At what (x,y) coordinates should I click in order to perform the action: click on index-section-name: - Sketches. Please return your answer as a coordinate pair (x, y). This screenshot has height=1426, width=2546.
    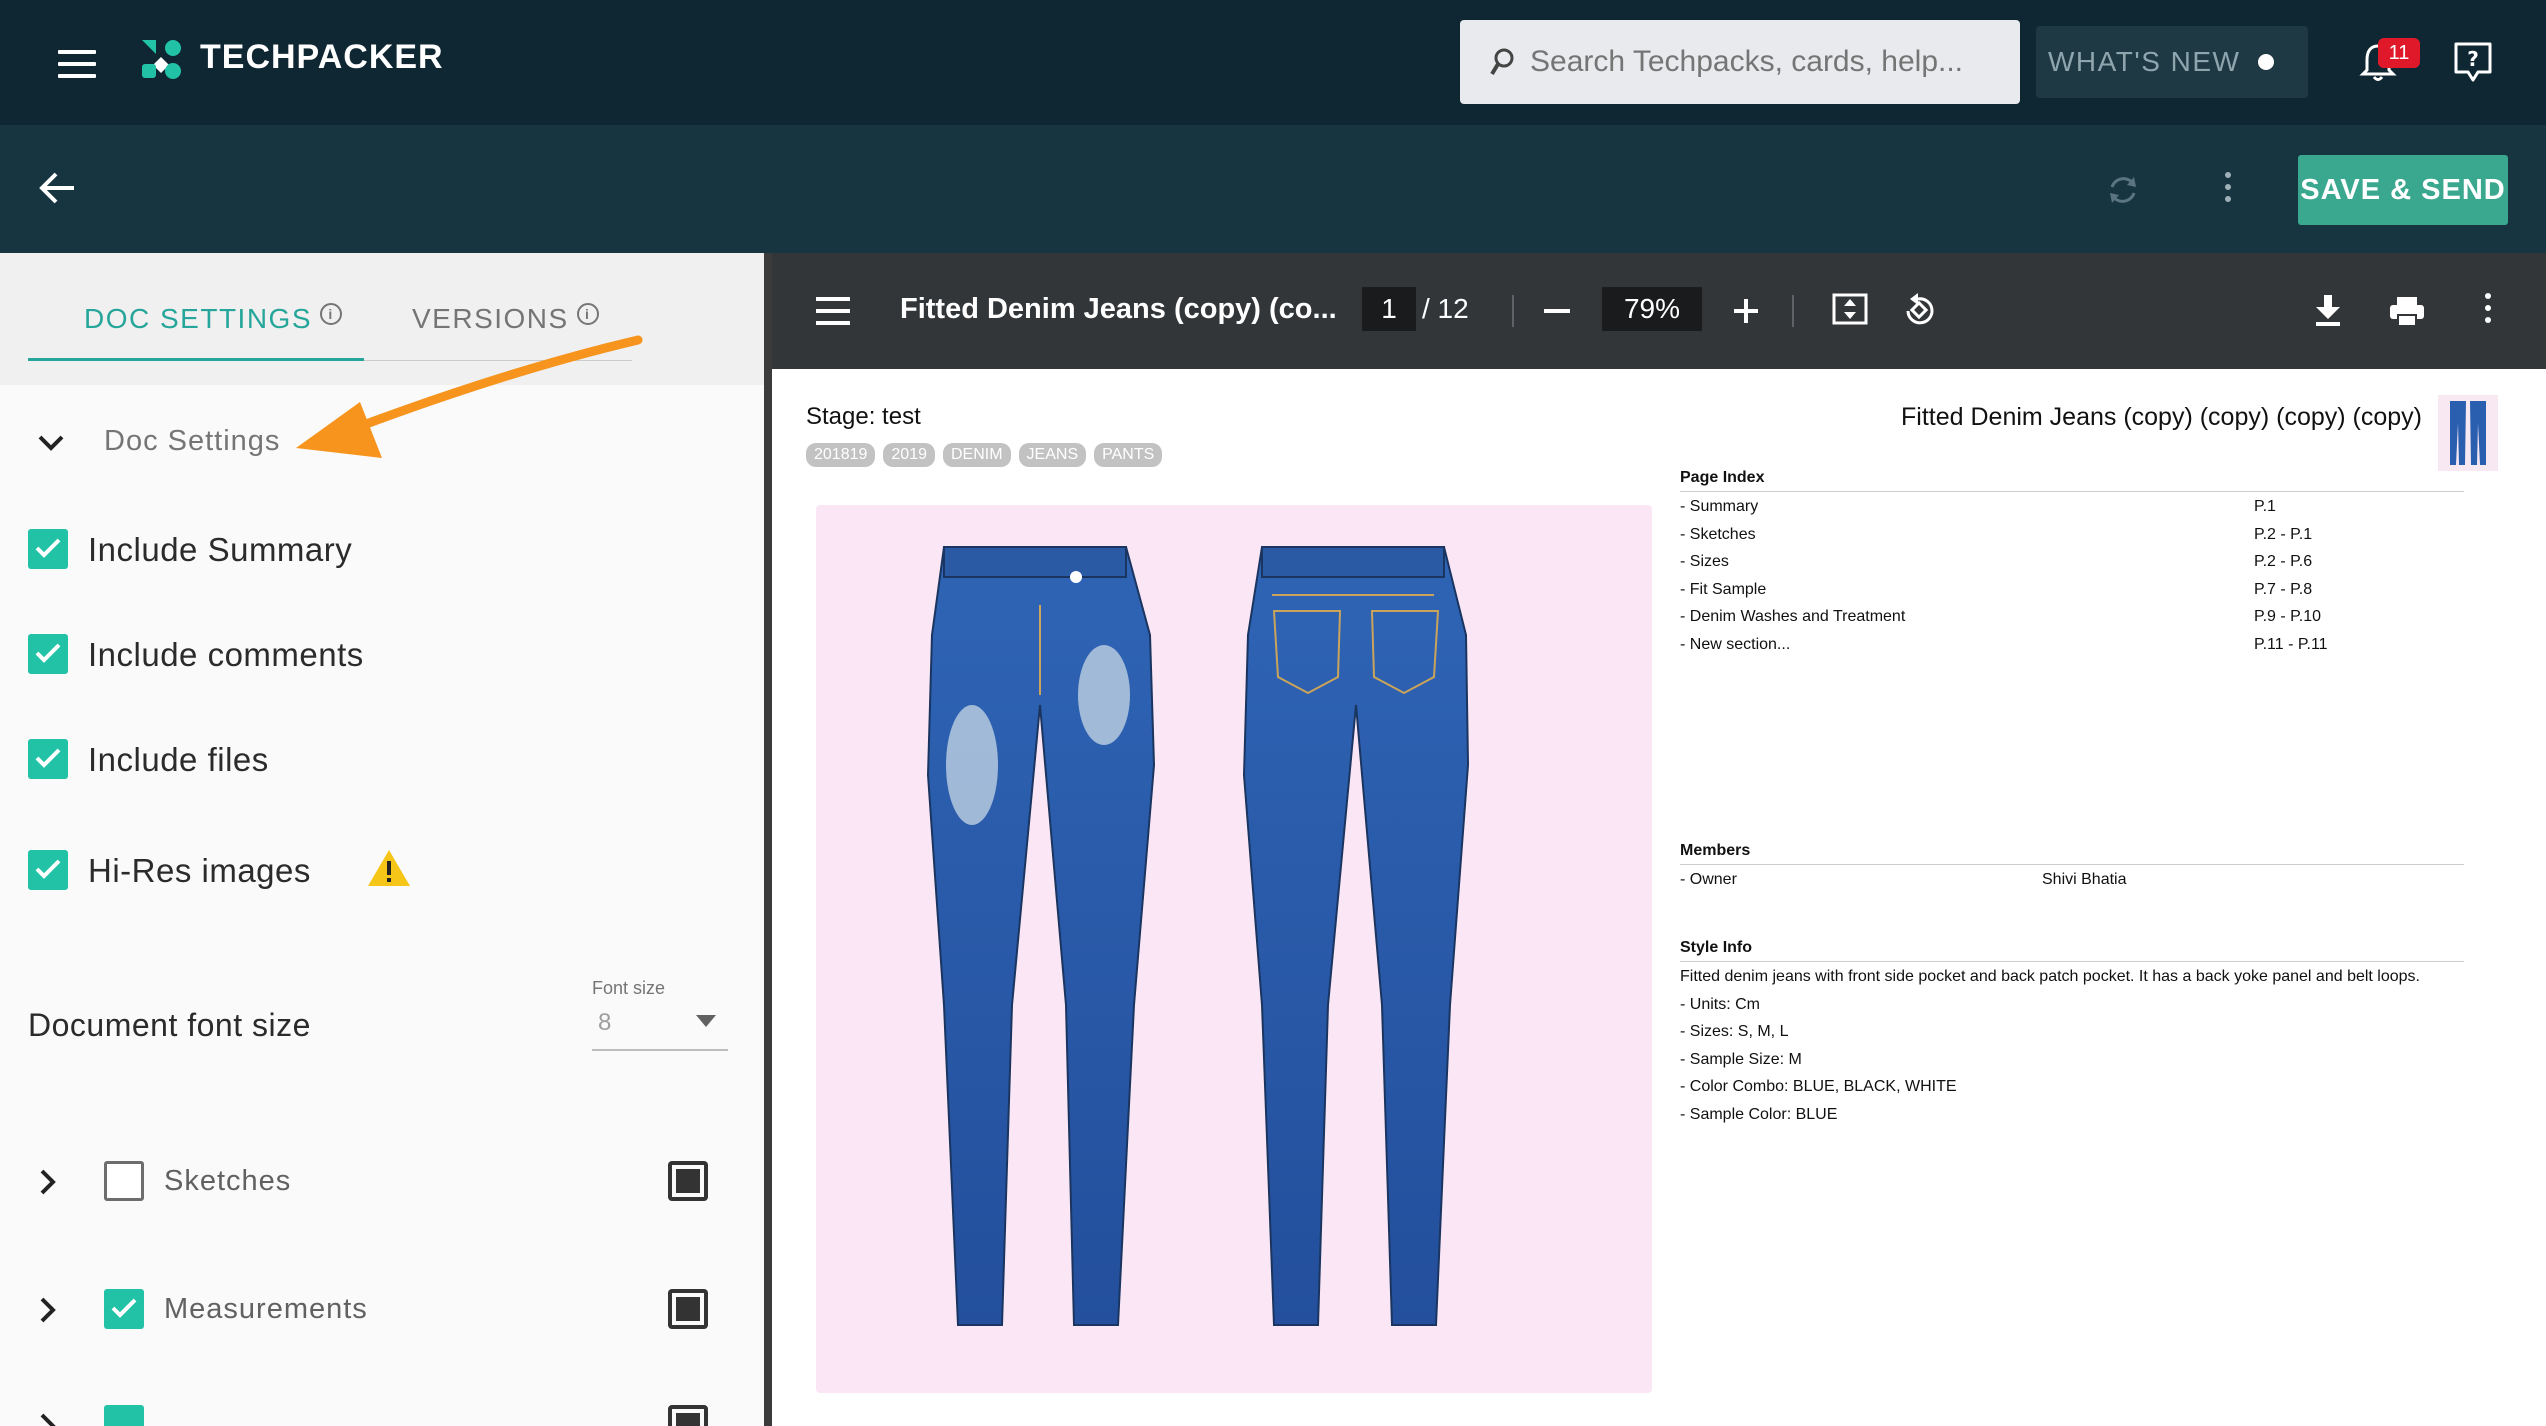
    Looking at the image, I should click on (1718, 534).